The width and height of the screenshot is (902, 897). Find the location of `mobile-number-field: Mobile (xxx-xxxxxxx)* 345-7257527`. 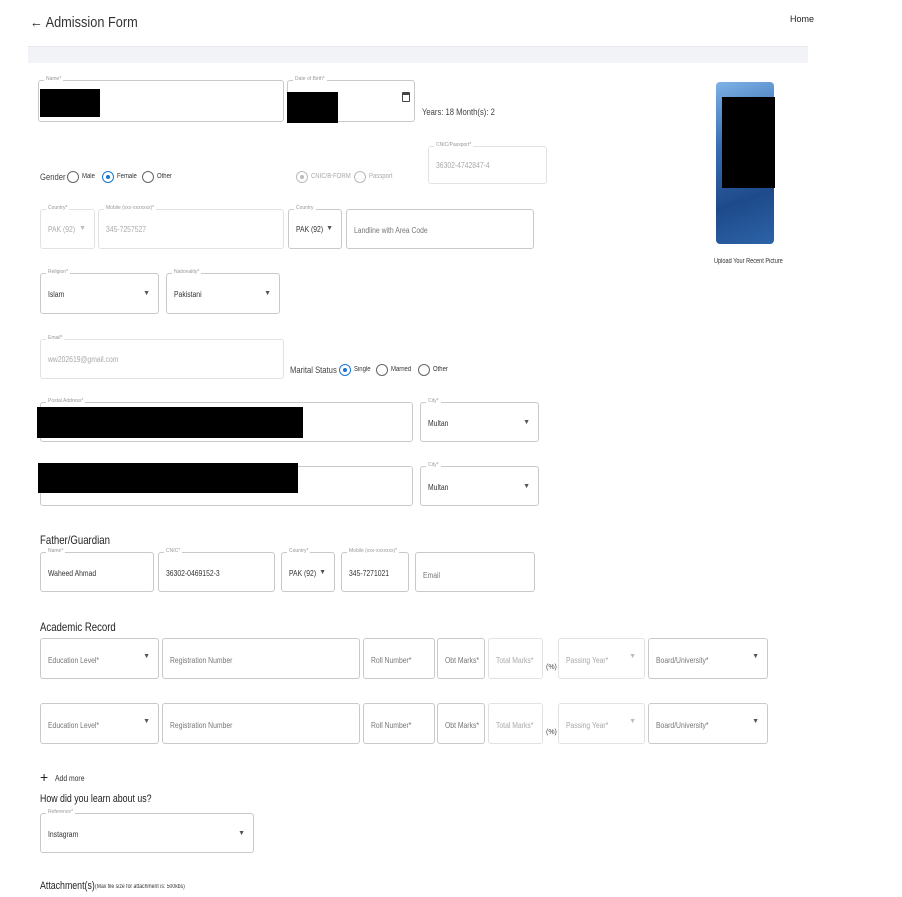

mobile-number-field: Mobile (xxx-xxxxxxx)* 345-7257527 is located at coordinates (191, 226).